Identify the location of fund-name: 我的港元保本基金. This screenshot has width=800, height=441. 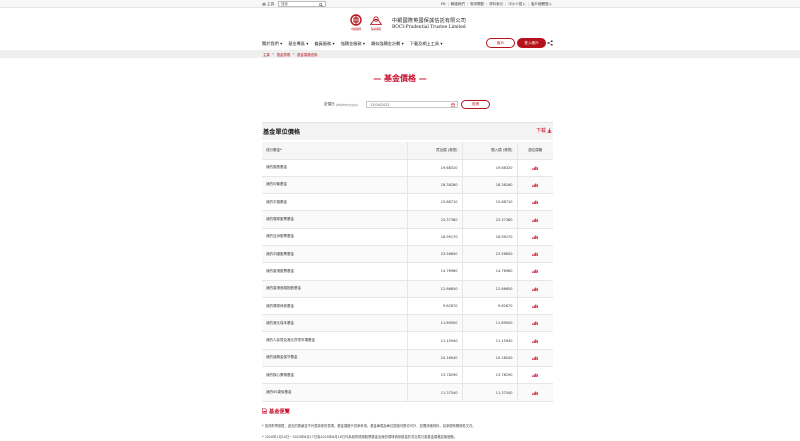
(334, 323).